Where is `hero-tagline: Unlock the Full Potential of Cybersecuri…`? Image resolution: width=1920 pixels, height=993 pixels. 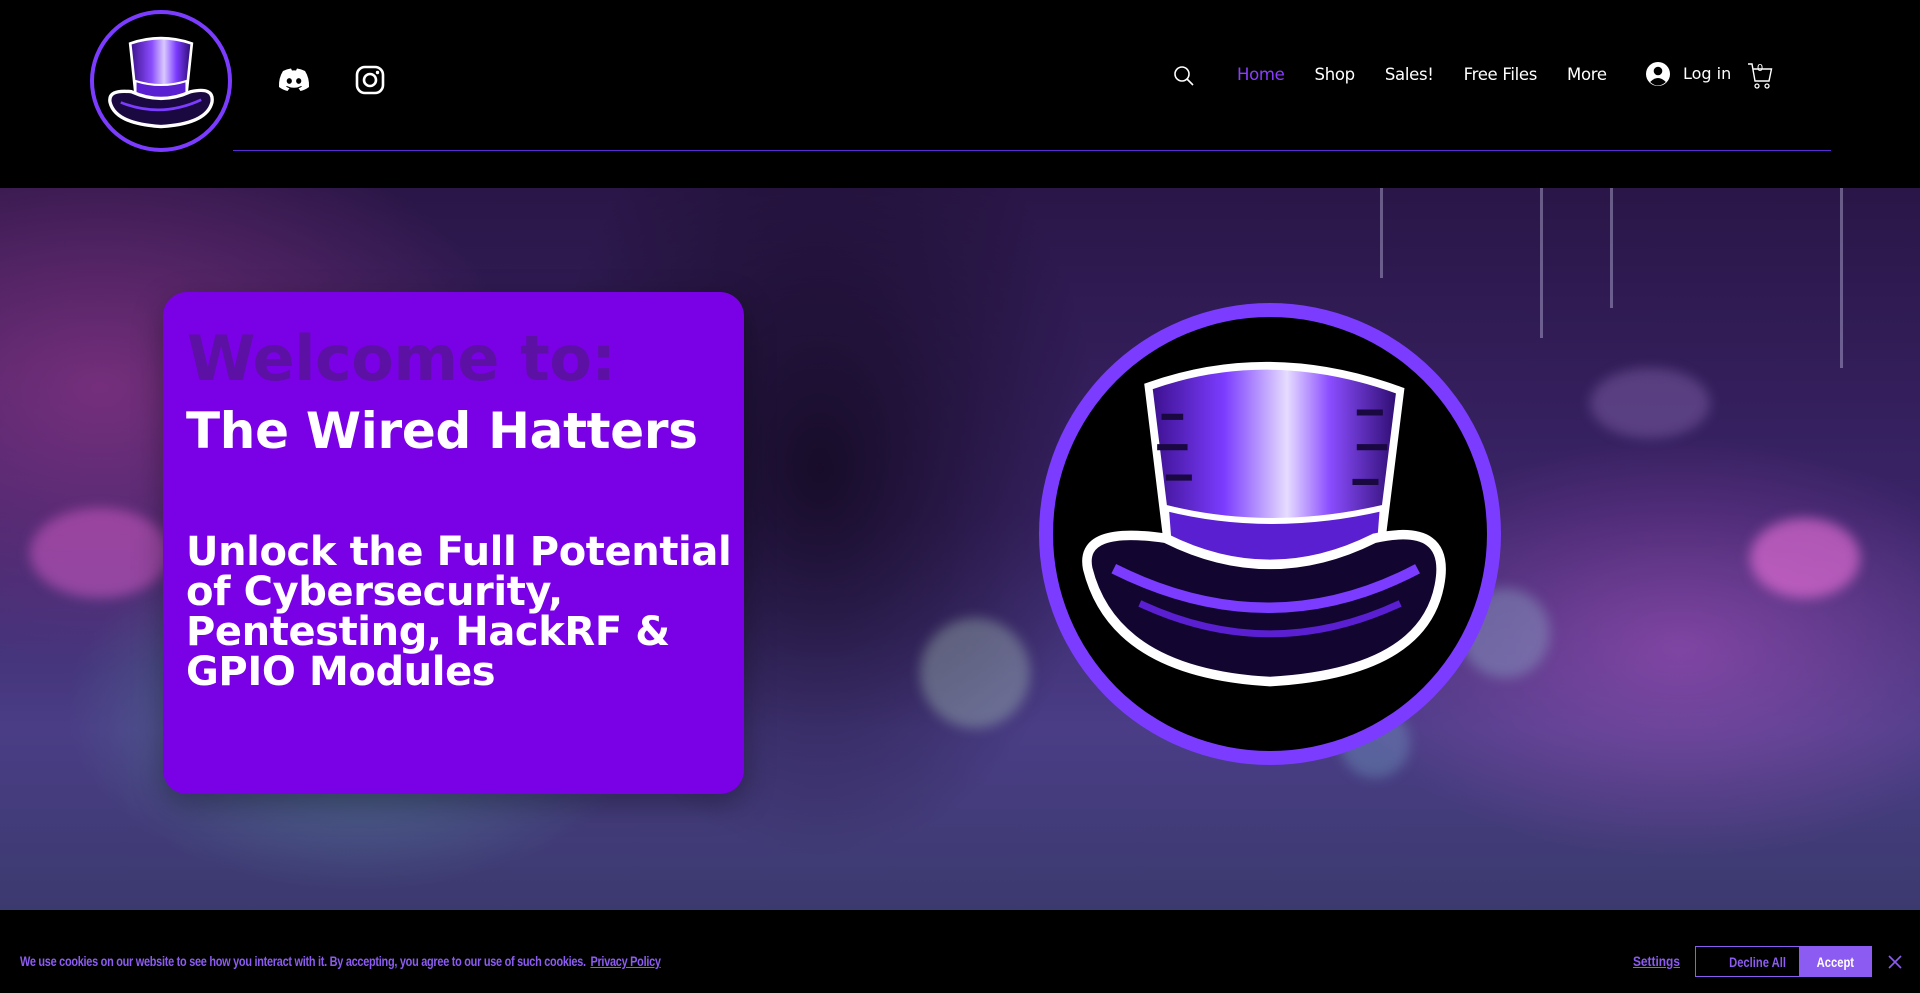
hero-tagline: Unlock the Full Potential of Cybersecuri… is located at coordinates (459, 612).